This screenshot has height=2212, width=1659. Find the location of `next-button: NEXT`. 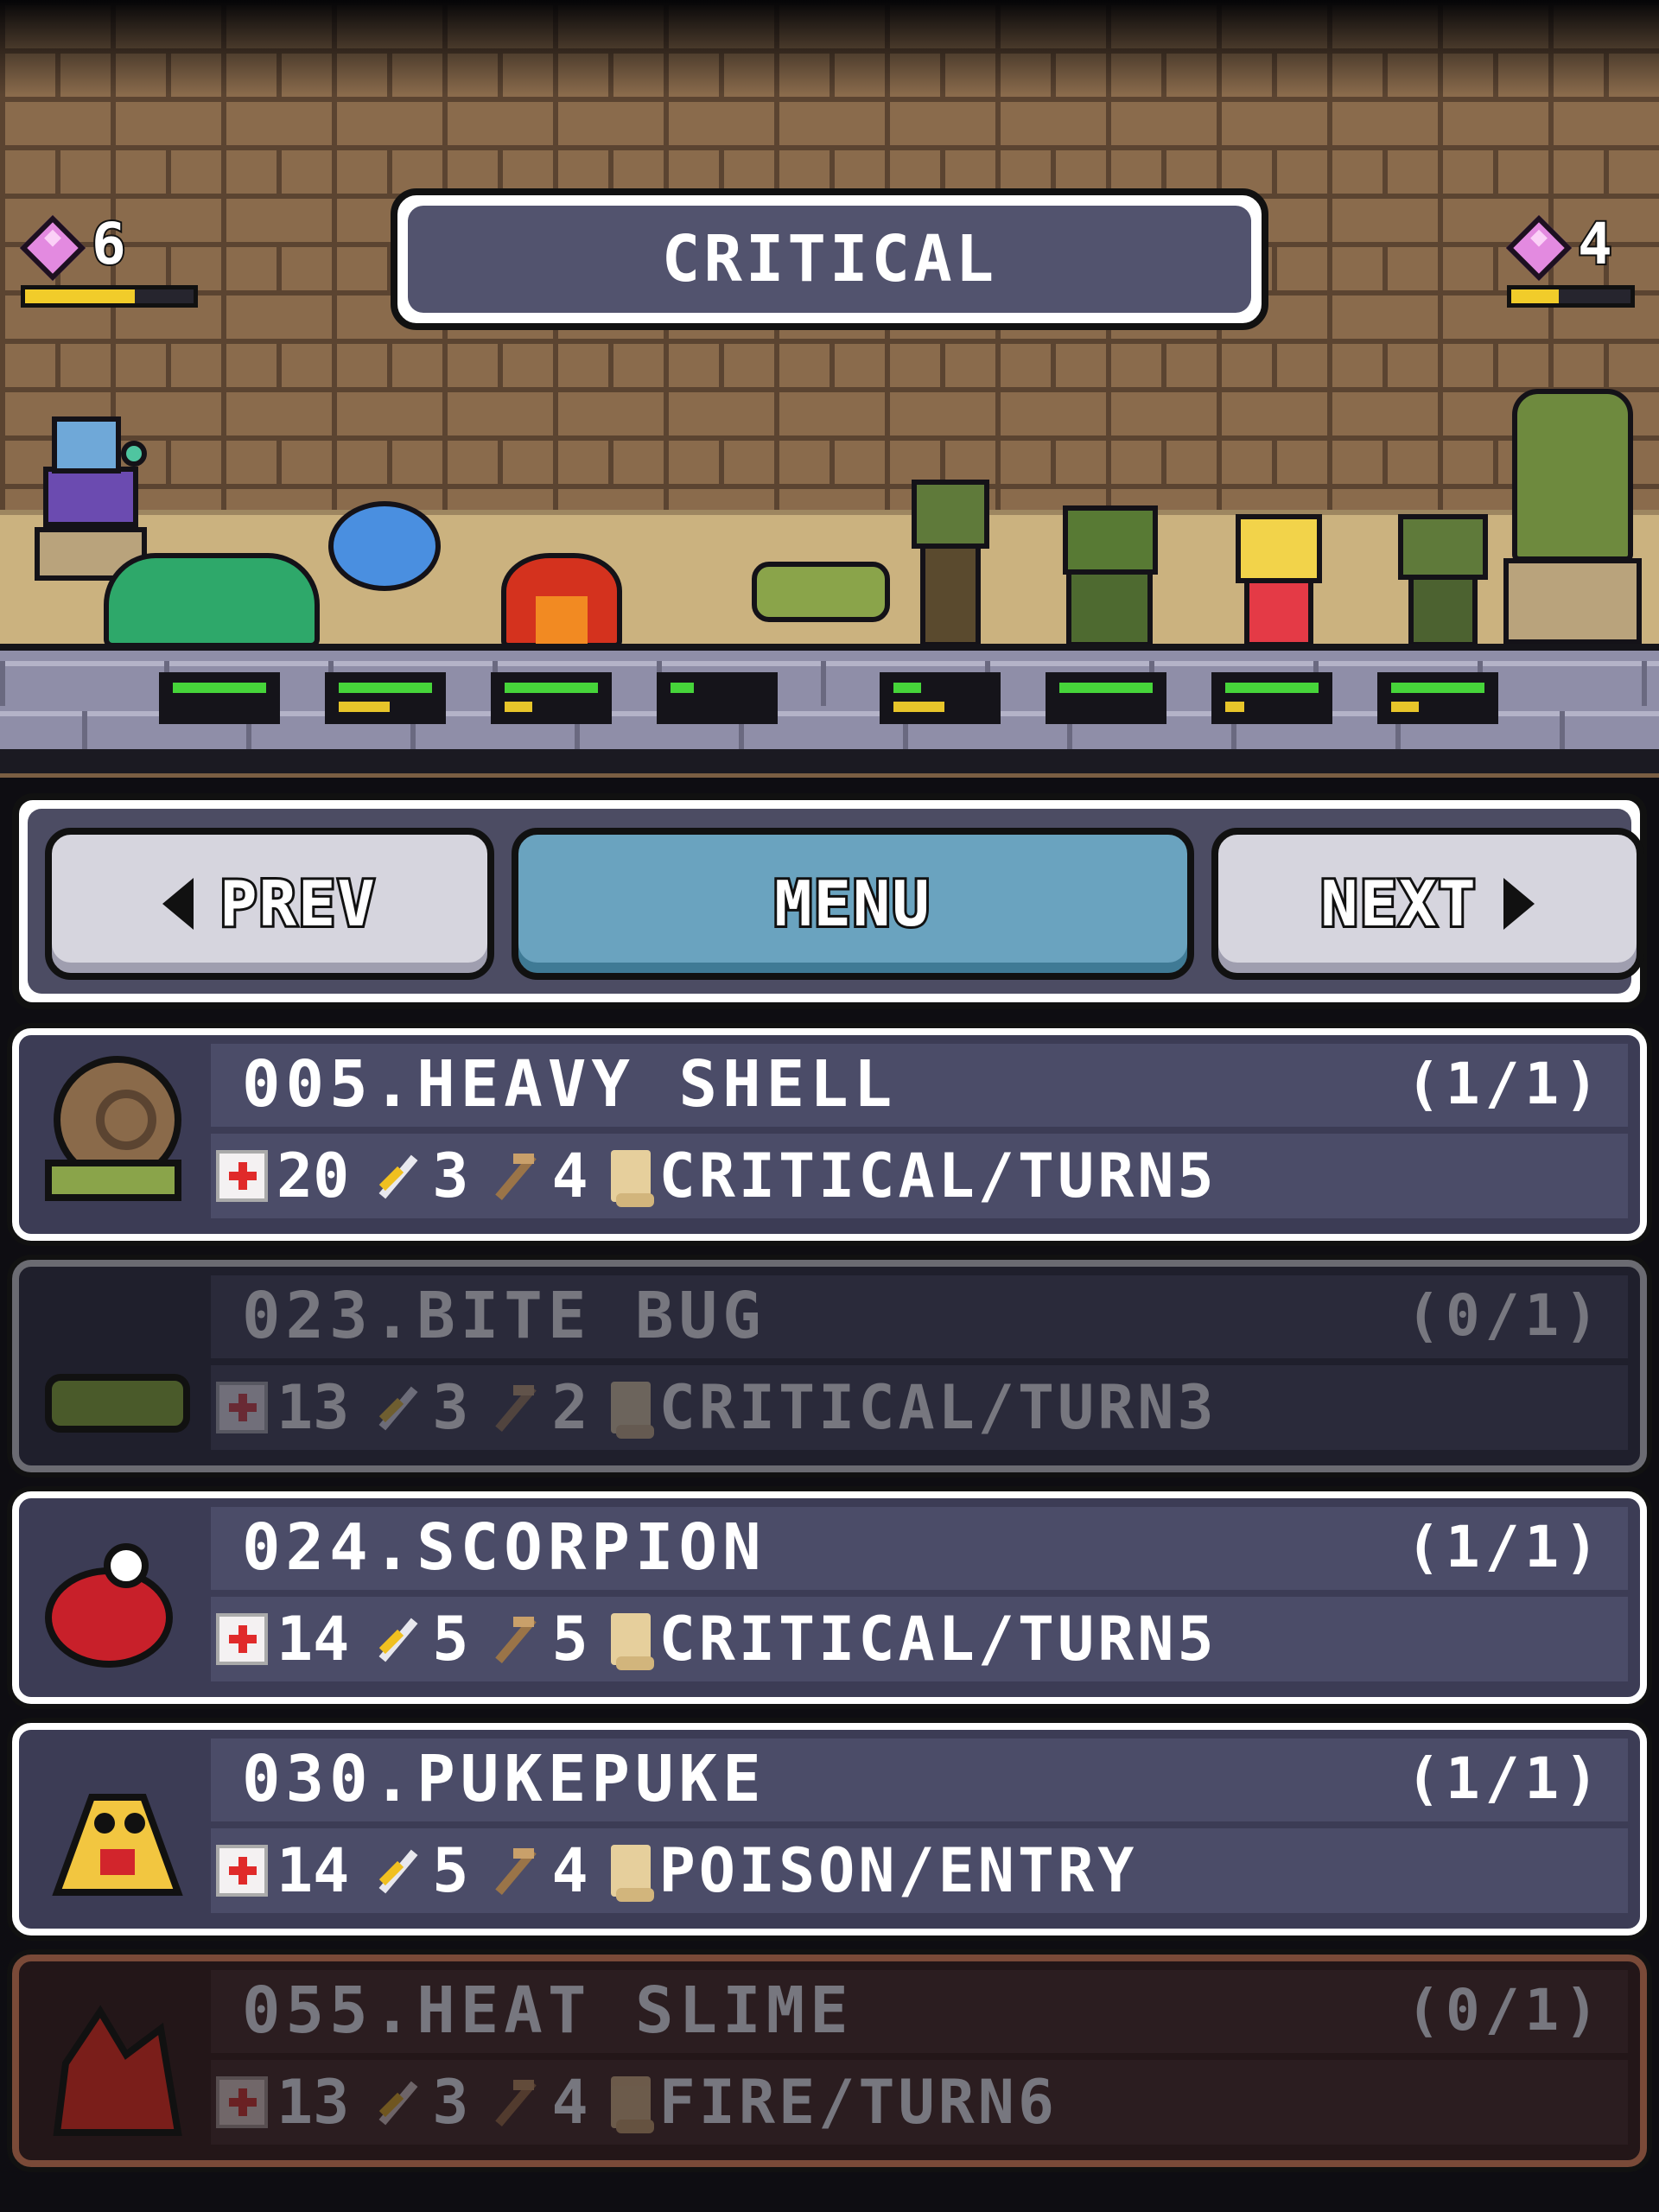

next-button: NEXT is located at coordinates (1427, 904).